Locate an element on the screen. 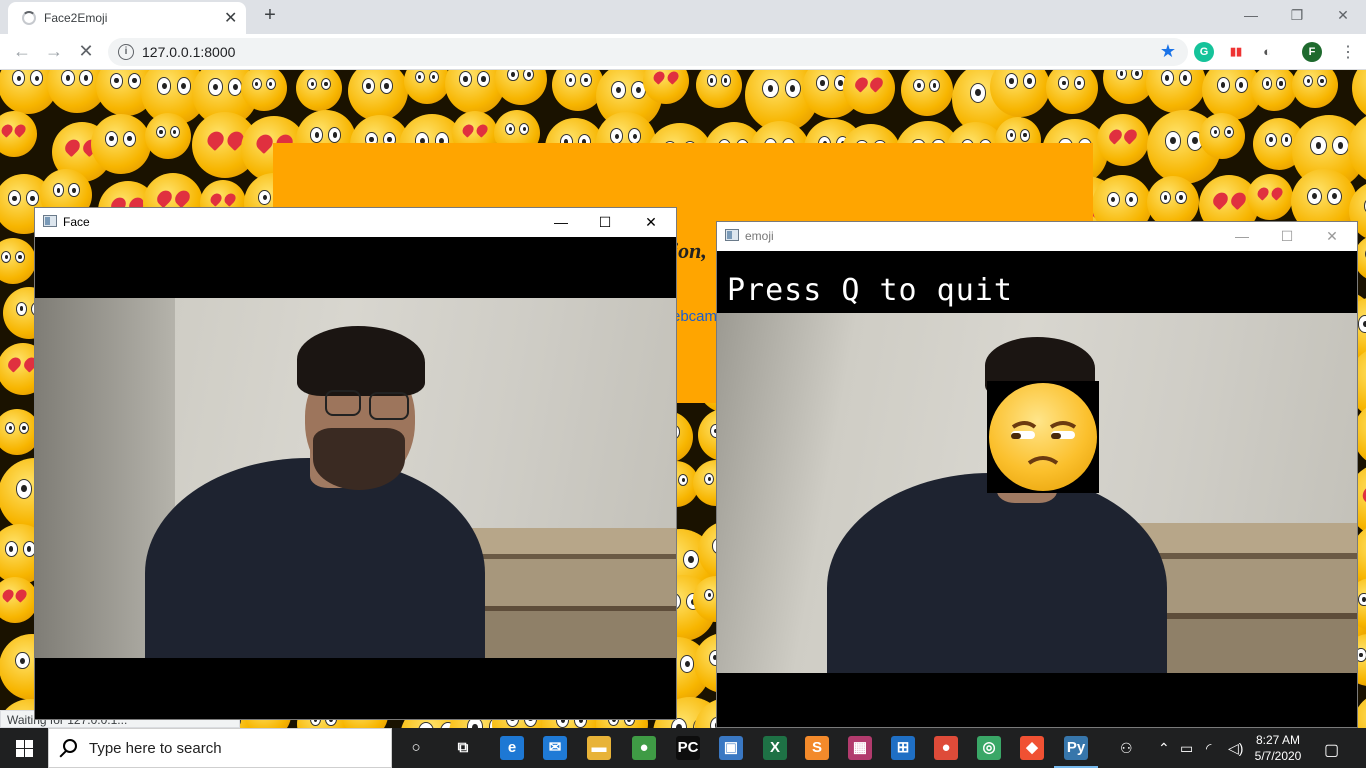 The height and width of the screenshot is (768, 1366). unamused-face-icon is located at coordinates (1043, 437).